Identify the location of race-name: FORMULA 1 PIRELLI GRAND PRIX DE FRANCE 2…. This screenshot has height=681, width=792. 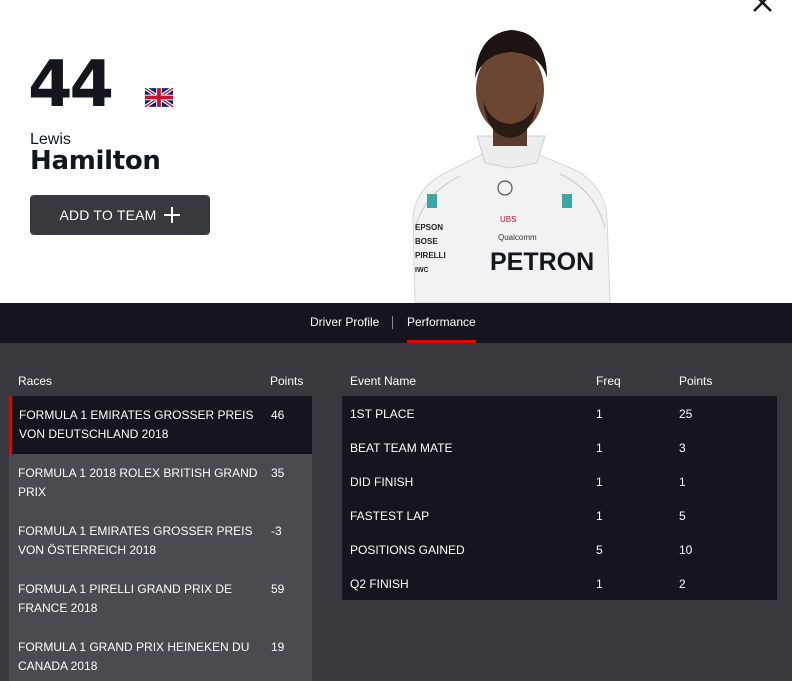
(125, 598).